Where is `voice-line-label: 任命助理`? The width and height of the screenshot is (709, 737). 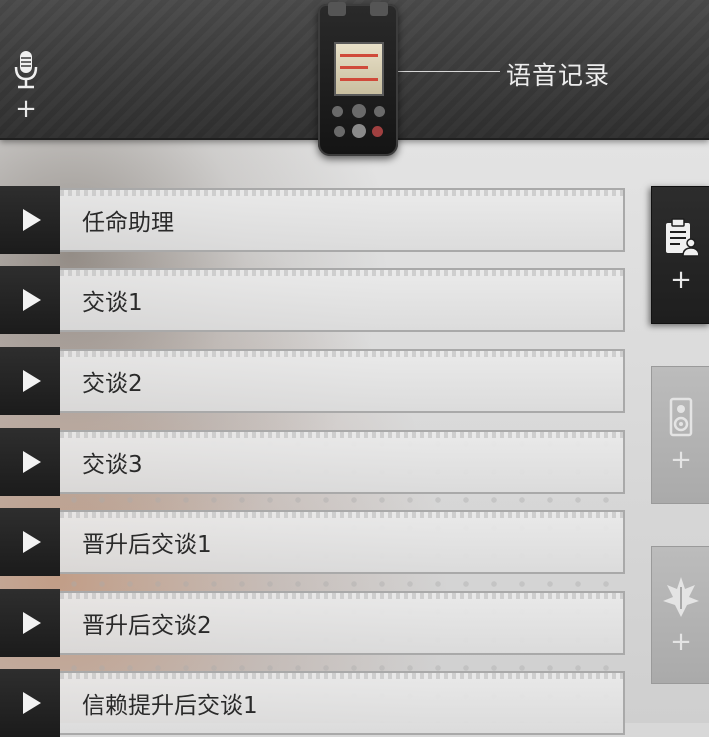 voice-line-label: 任命助理 is located at coordinates (128, 223).